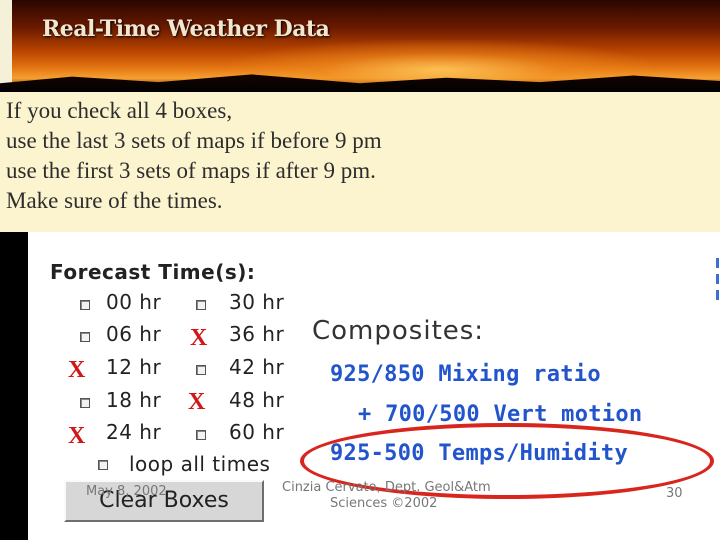  What do you see at coordinates (134, 302) in the screenshot?
I see `label-00hr: 00 hr` at bounding box center [134, 302].